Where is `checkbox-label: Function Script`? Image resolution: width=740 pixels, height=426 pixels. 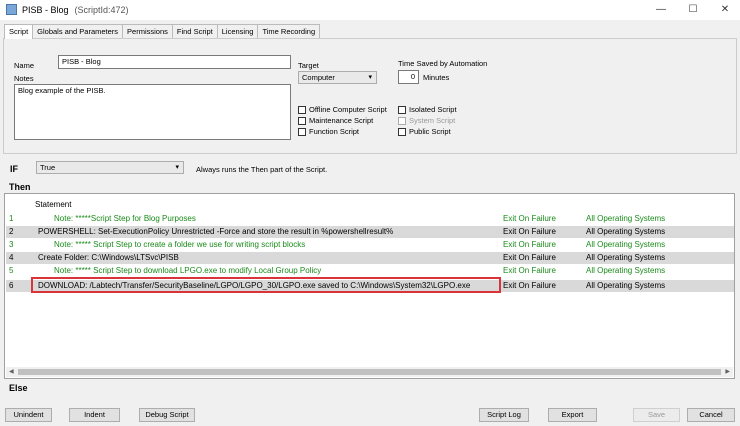 checkbox-label: Function Script is located at coordinates (334, 131).